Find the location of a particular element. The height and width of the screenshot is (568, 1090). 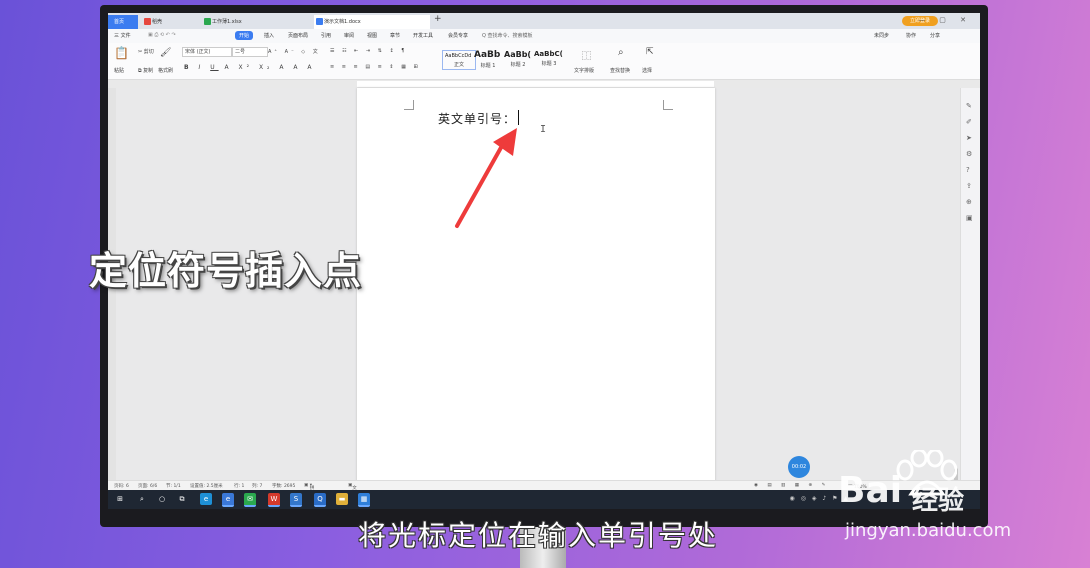

style-heading-3: AaBbC(标题 3 is located at coordinates (549, 60).